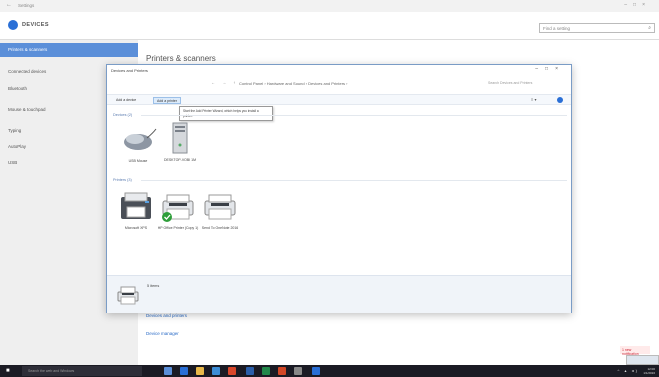  What do you see at coordinates (200, 371) in the screenshot?
I see `file-explorer-icon` at bounding box center [200, 371].